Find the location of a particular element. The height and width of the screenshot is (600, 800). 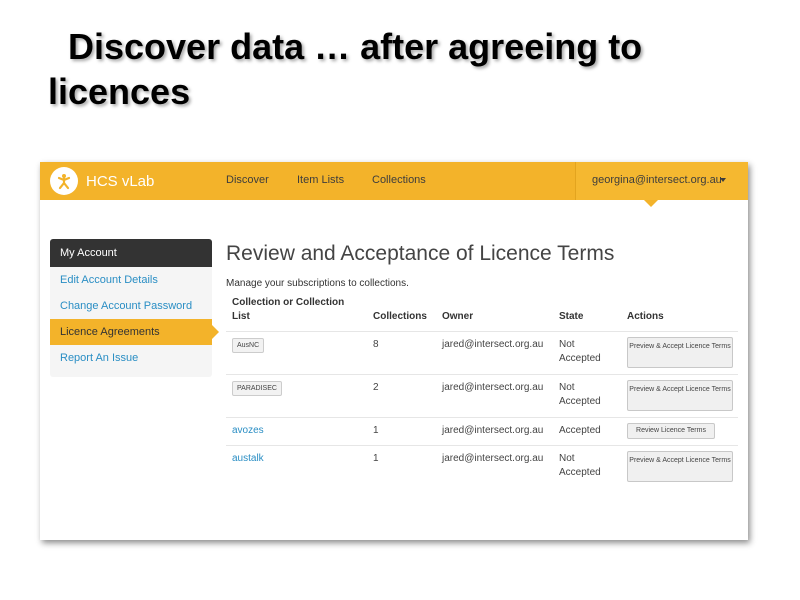

user-menu: georgina@intersect.org.au is located at coordinates (661, 181).